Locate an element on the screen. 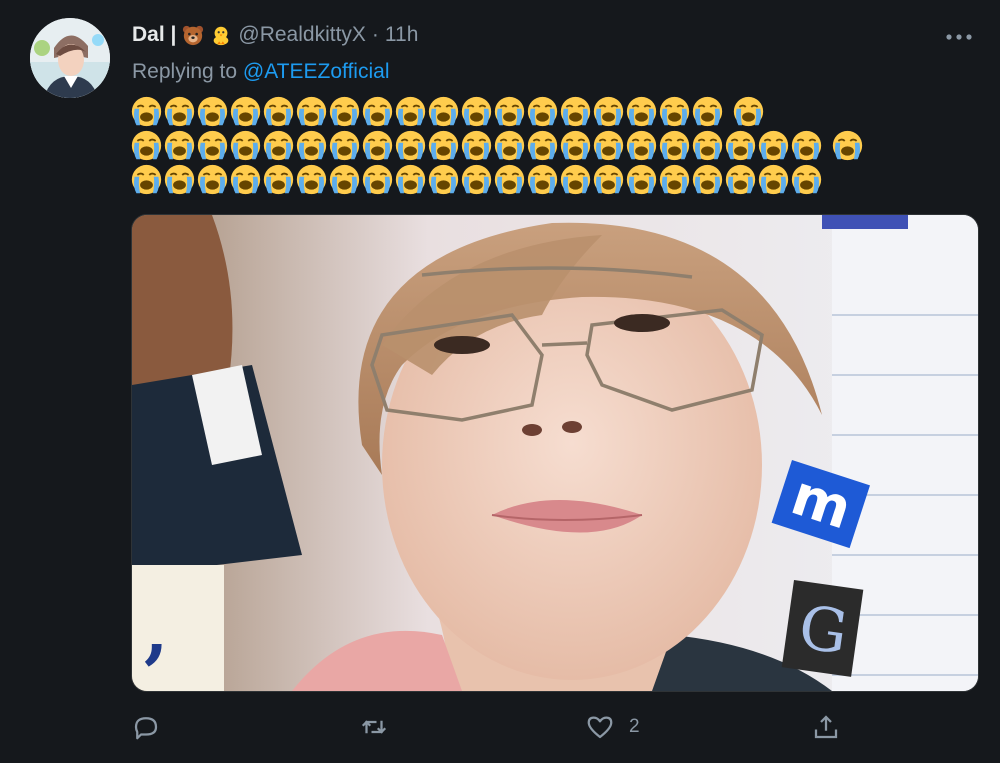  heart-icon is located at coordinates (600, 727).